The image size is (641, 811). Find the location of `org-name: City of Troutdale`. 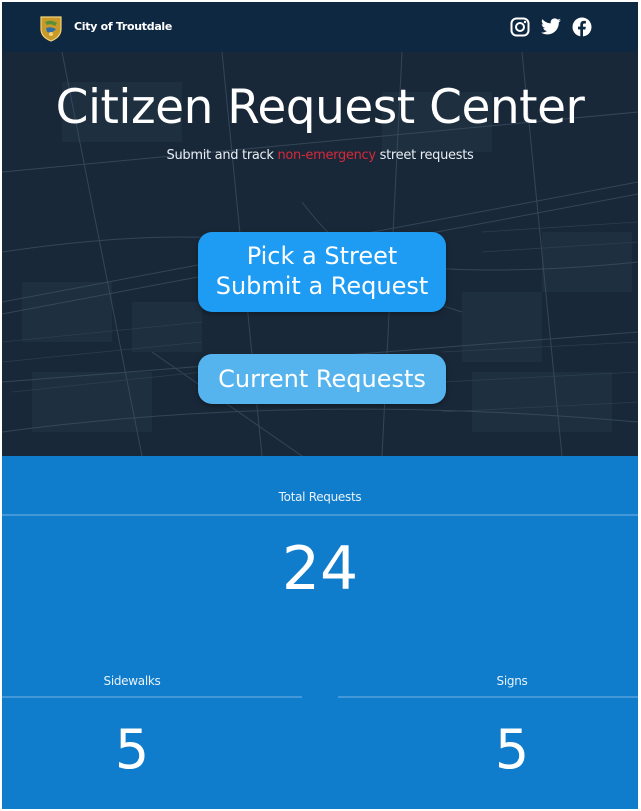

org-name: City of Troutdale is located at coordinates (123, 26).